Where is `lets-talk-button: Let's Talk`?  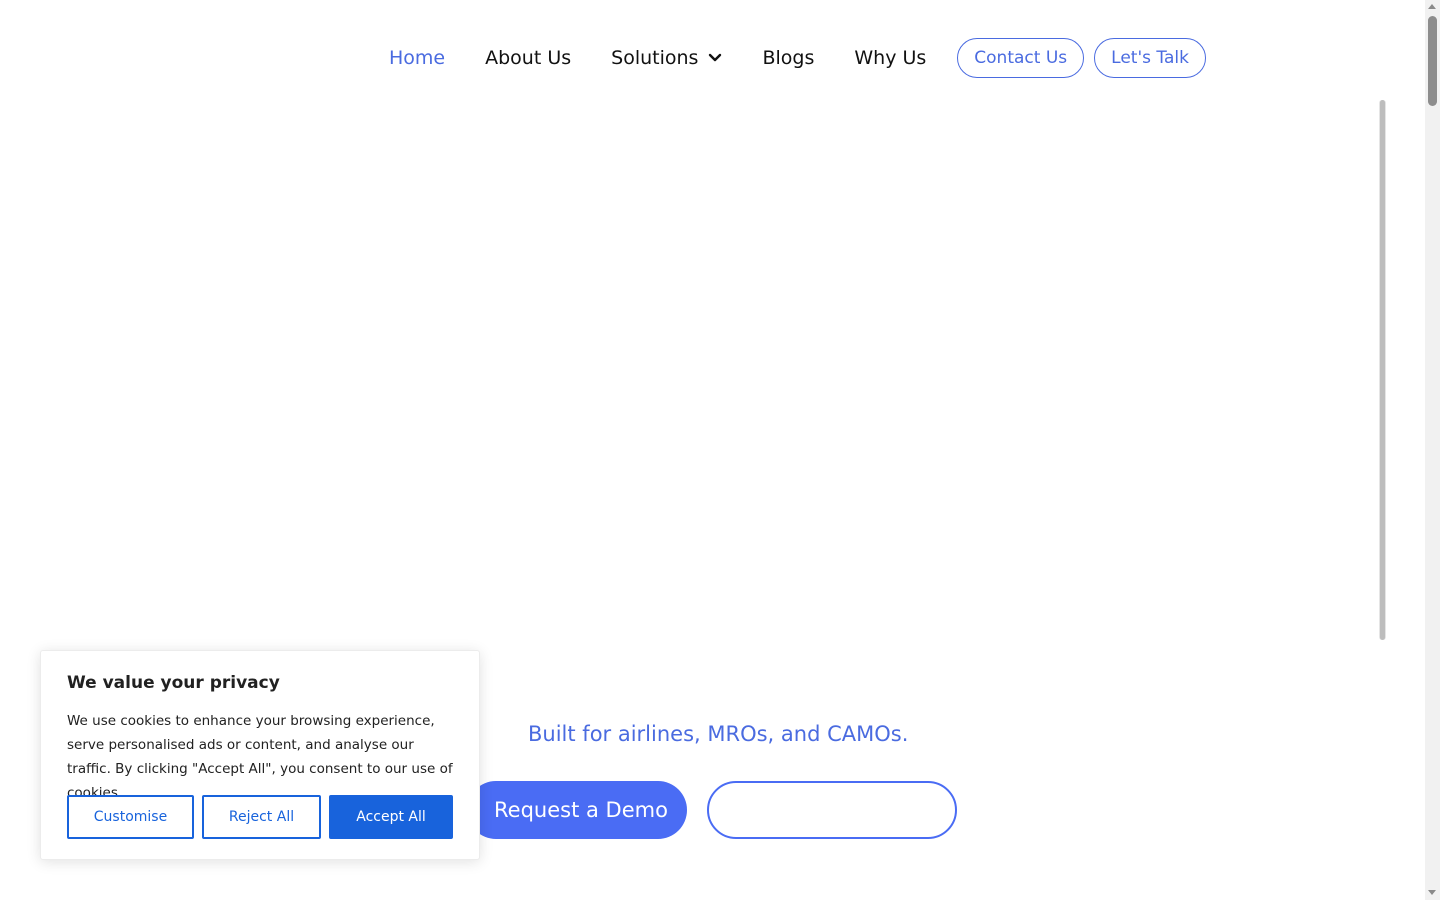 lets-talk-button: Let's Talk is located at coordinates (1150, 58).